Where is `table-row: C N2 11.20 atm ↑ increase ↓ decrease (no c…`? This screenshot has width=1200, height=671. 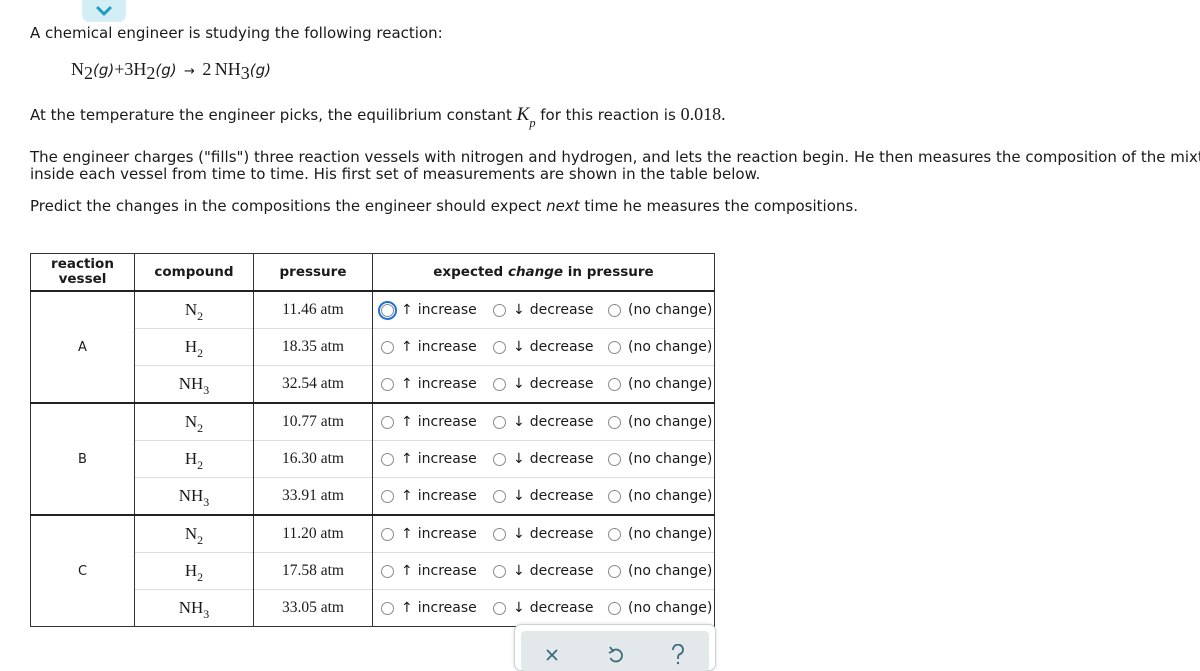 table-row: C N2 11.20 atm ↑ increase ↓ decrease (no c… is located at coordinates (372, 570).